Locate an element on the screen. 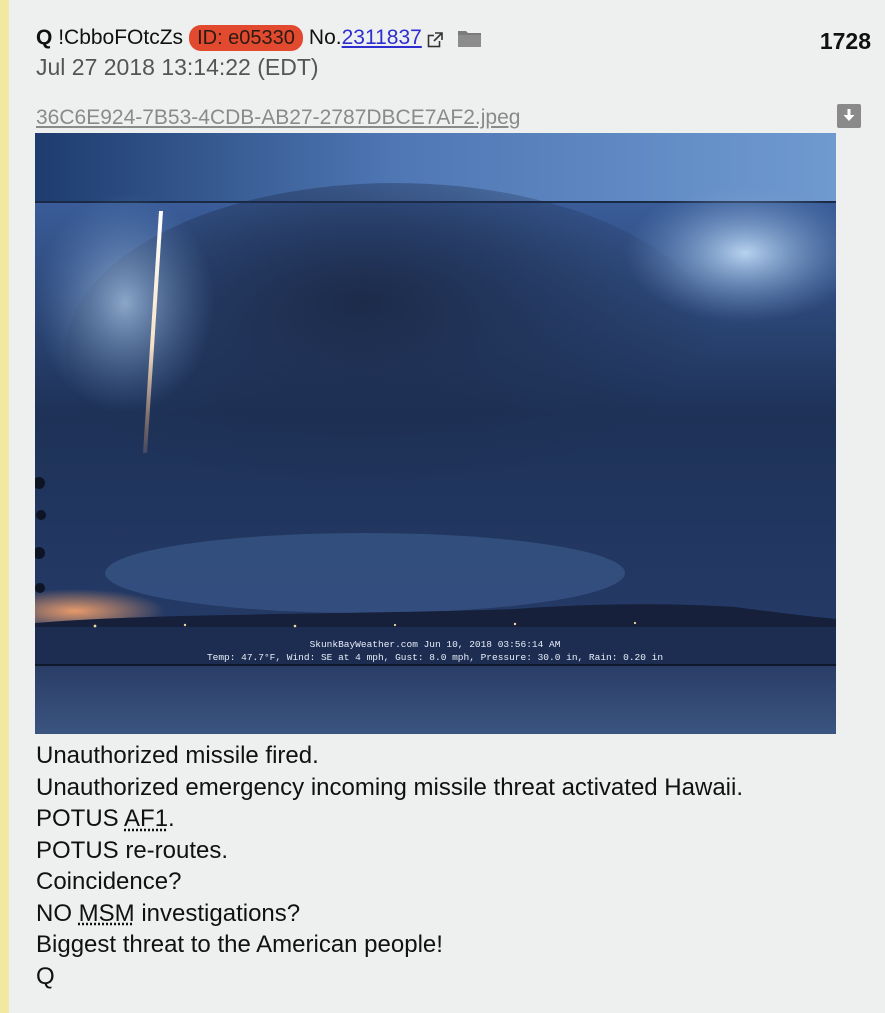 The height and width of the screenshot is (1013, 885). download-icon is located at coordinates (849, 116).